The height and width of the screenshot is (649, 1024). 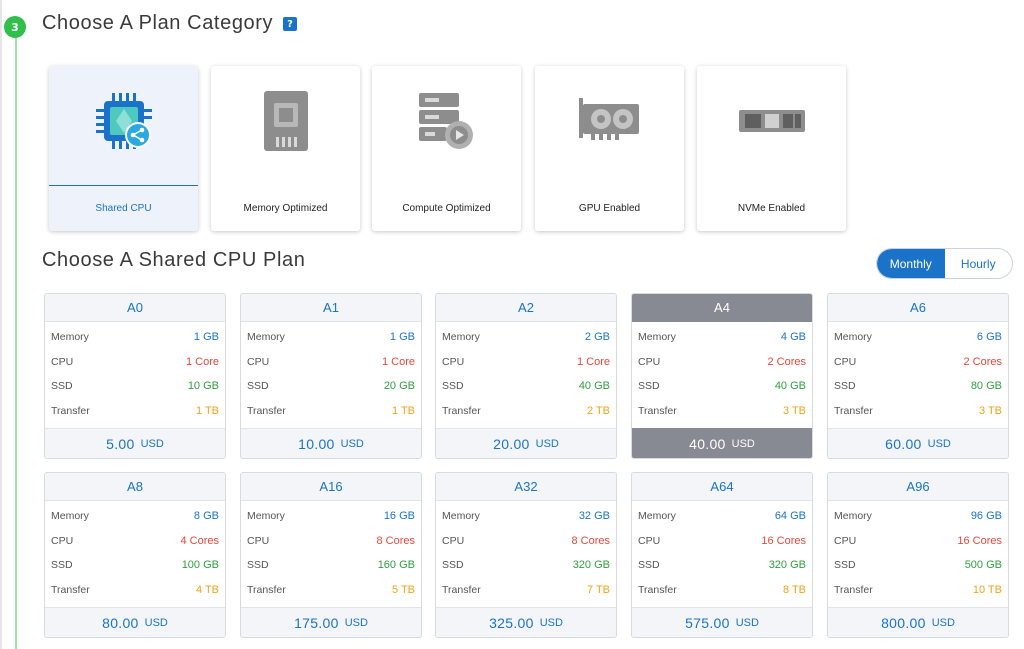 I want to click on plan-spec-memory: Memory 8 GB, so click(x=135, y=516).